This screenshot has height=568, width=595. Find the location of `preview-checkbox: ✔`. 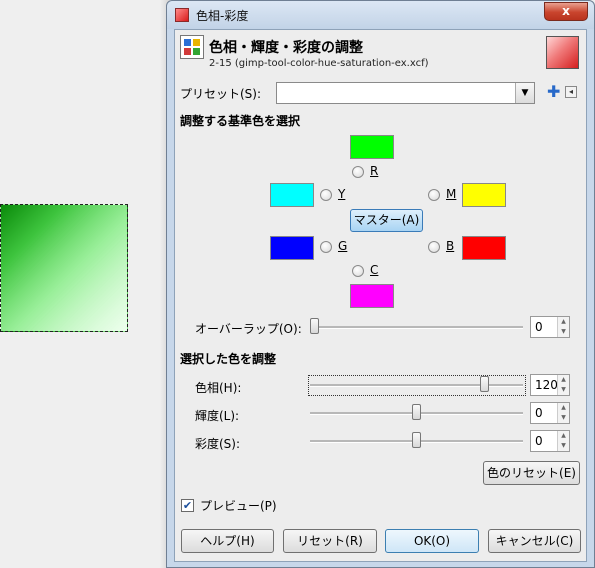

preview-checkbox: ✔ is located at coordinates (187, 505).